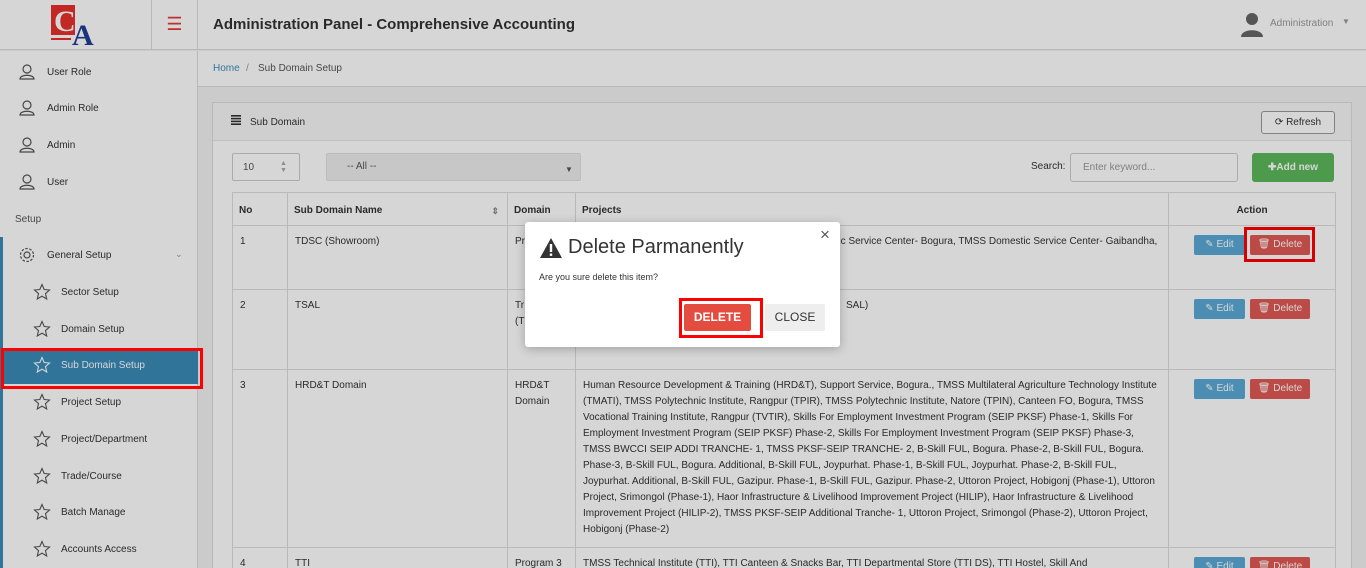  What do you see at coordinates (825, 235) in the screenshot?
I see `close-icon: ×` at bounding box center [825, 235].